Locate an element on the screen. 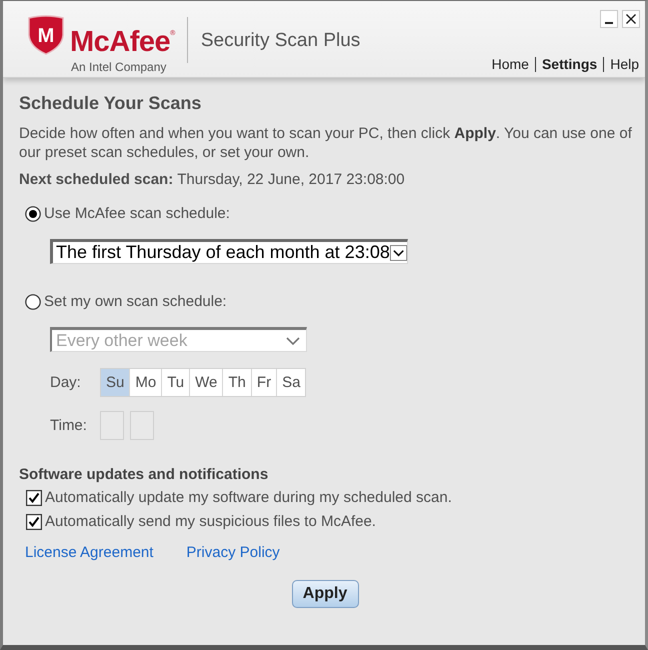 The image size is (648, 650). nav-link: Help is located at coordinates (624, 64).